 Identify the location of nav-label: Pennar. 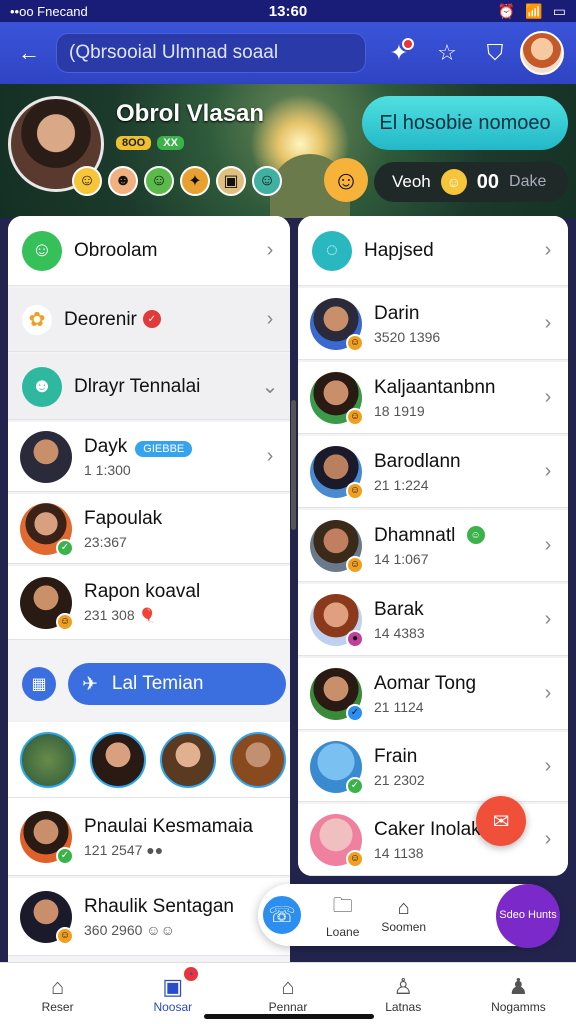
(288, 1006).